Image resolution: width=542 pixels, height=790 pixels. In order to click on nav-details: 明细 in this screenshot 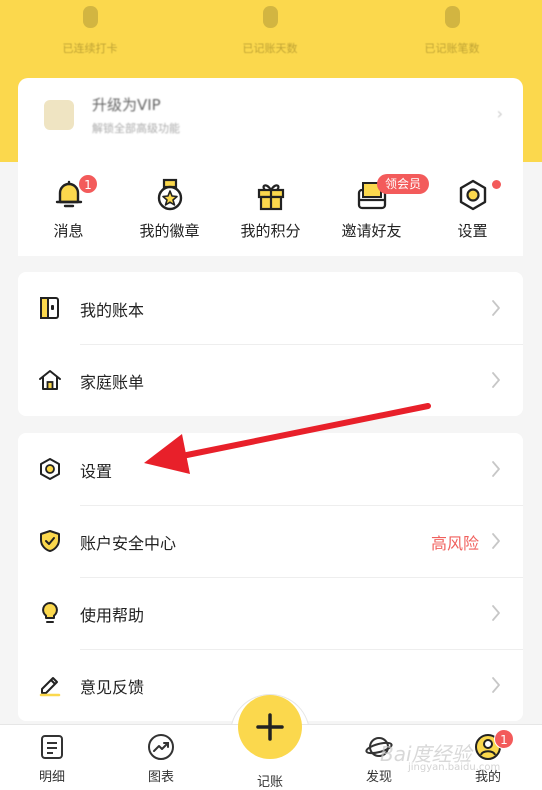, I will do `click(52, 759)`.